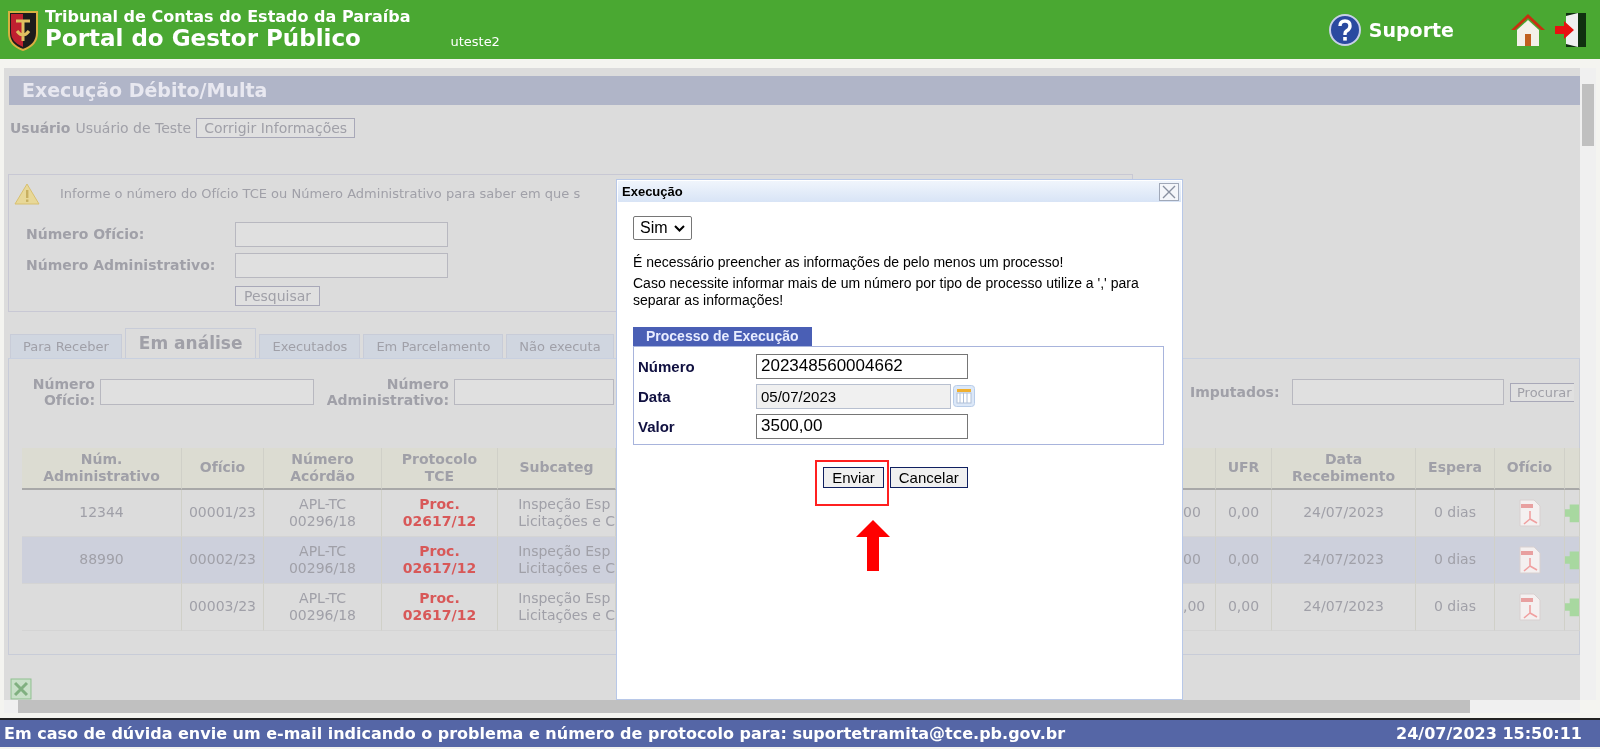 The height and width of the screenshot is (749, 1600). What do you see at coordinates (655, 396) in the screenshot?
I see `field-label: Data` at bounding box center [655, 396].